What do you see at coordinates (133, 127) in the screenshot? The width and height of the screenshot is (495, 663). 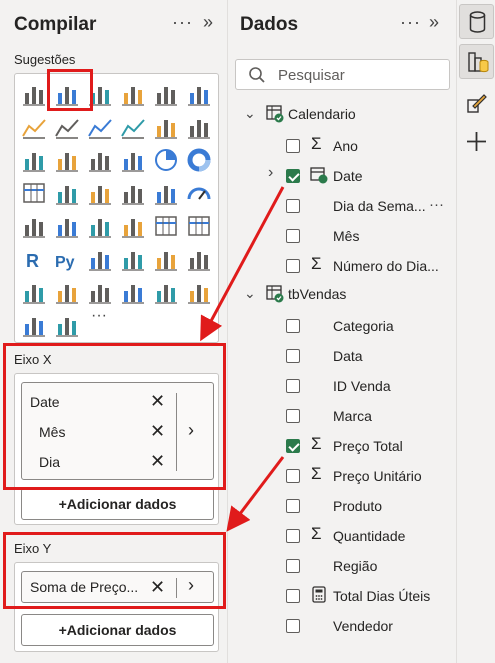 I see `area-100-icon` at bounding box center [133, 127].